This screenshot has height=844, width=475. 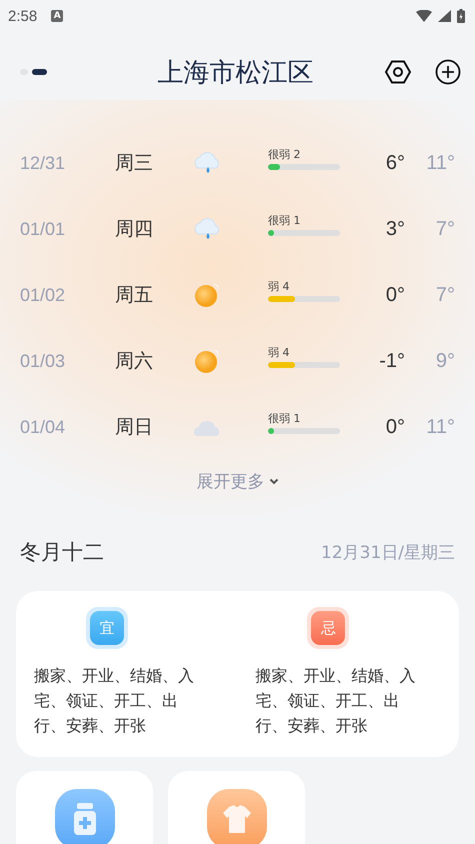 I want to click on lunar-date: 冬月十二, so click(x=62, y=552).